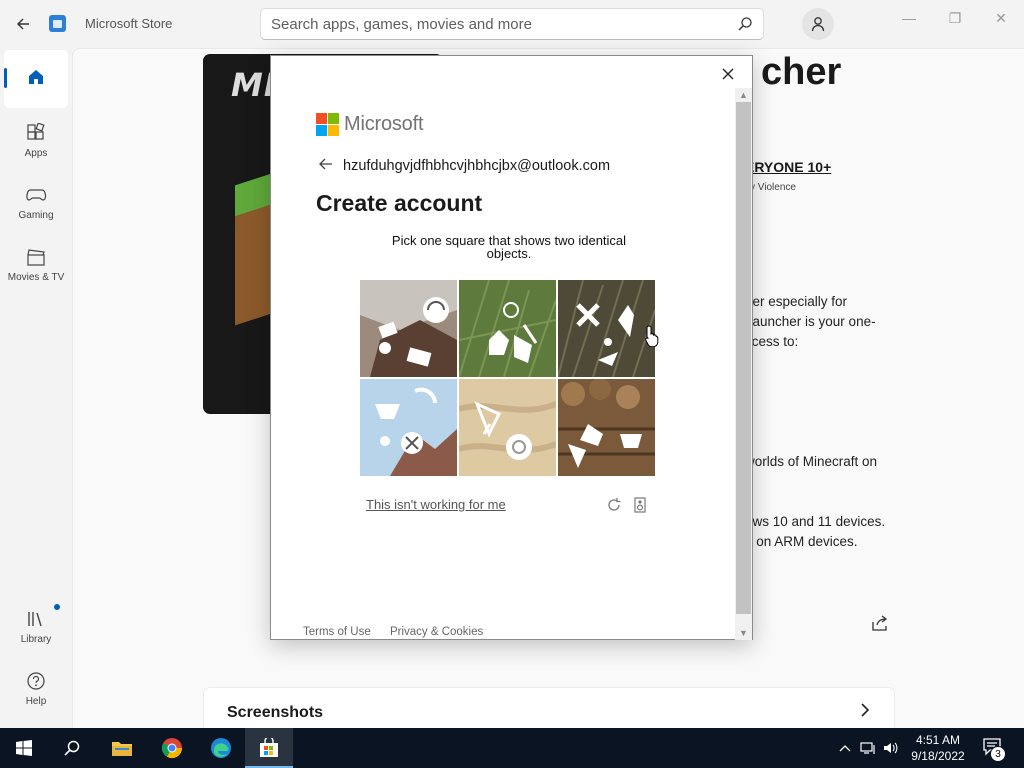  I want to click on nav-label-movies-tv: Movies & TV, so click(36, 277).